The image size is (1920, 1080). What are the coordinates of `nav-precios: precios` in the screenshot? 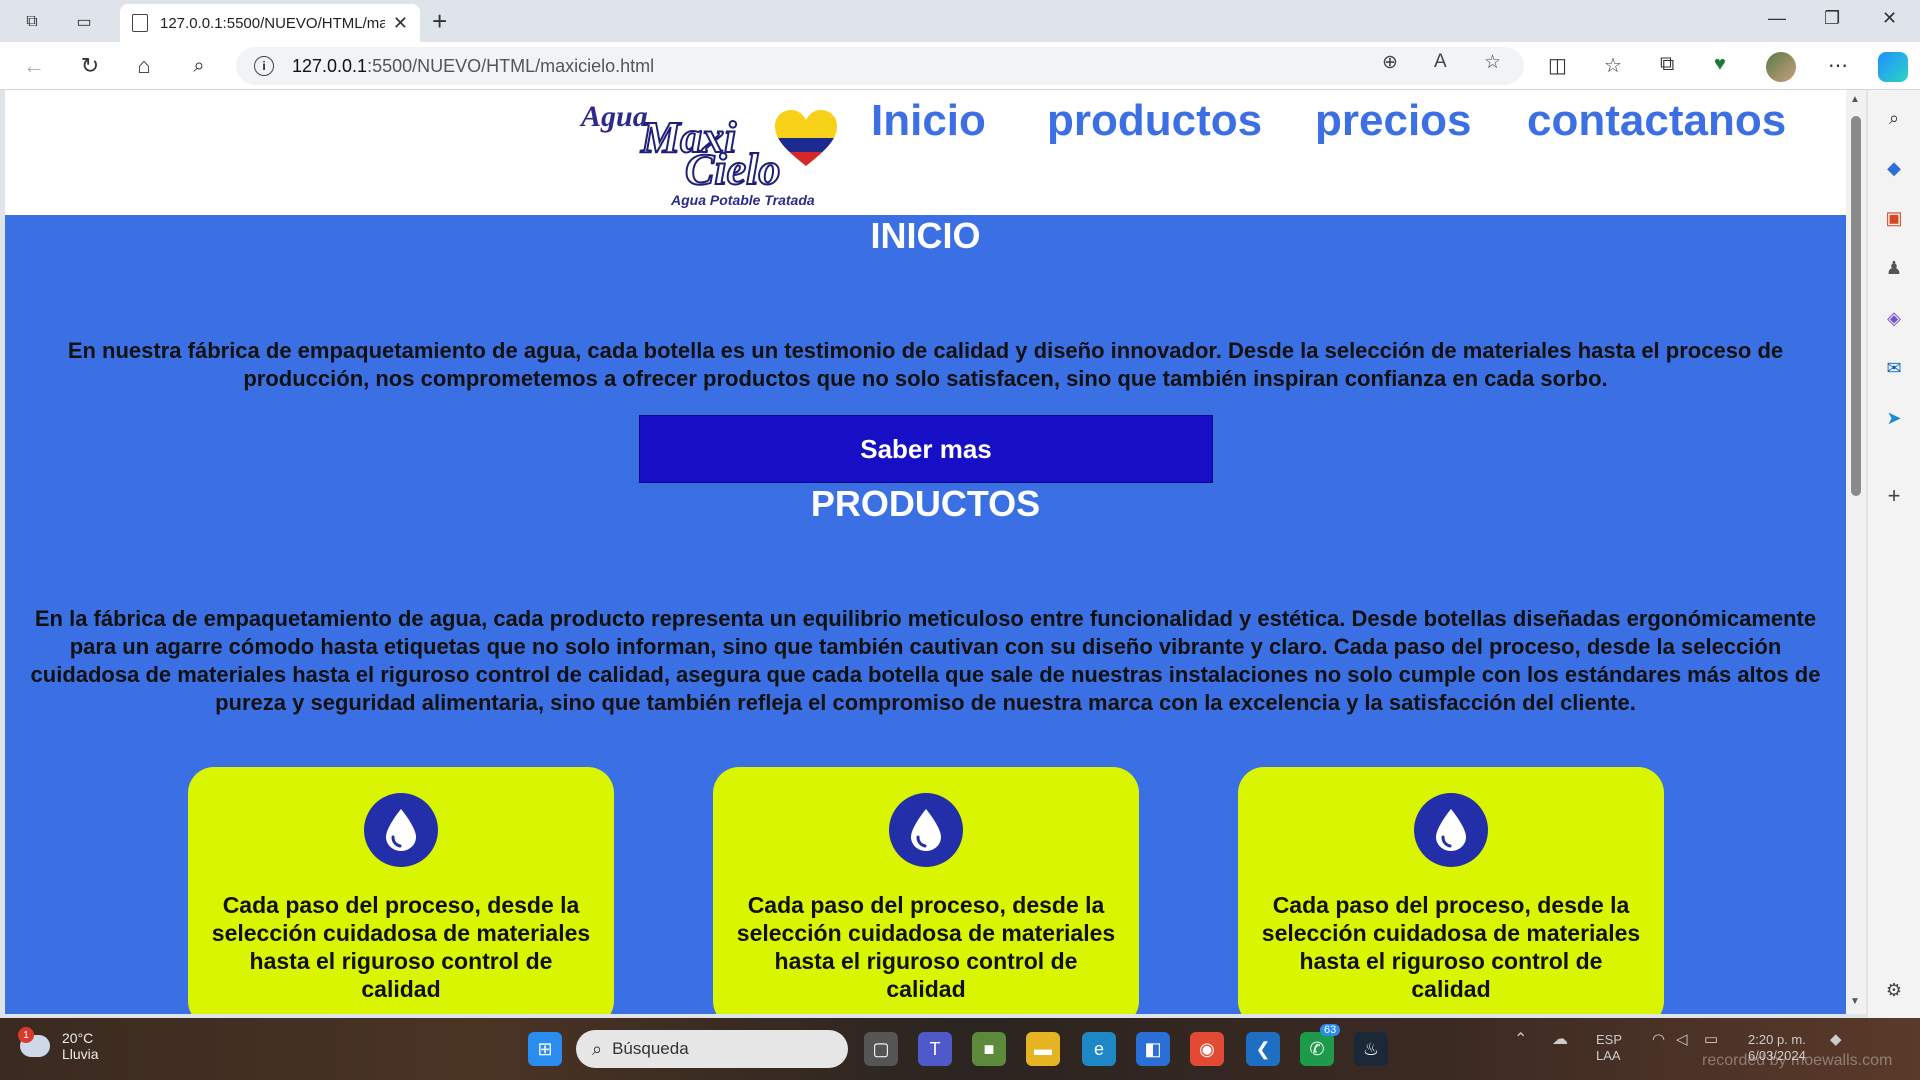 It's located at (1393, 121).